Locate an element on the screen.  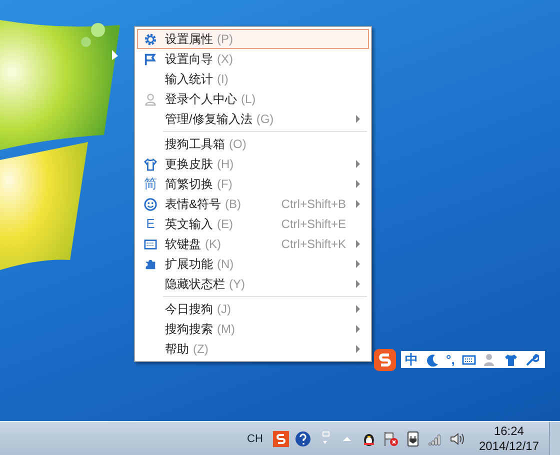
flag-error-icon is located at coordinates (390, 438).